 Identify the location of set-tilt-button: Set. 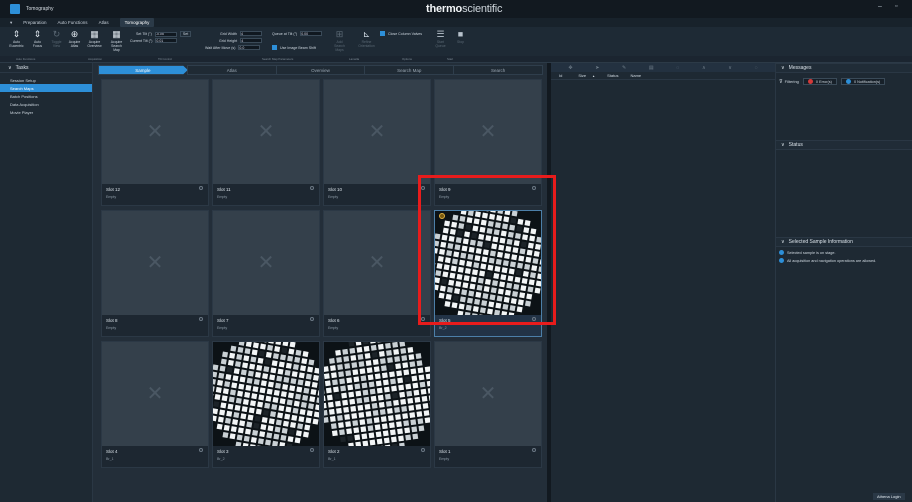
(185, 34).